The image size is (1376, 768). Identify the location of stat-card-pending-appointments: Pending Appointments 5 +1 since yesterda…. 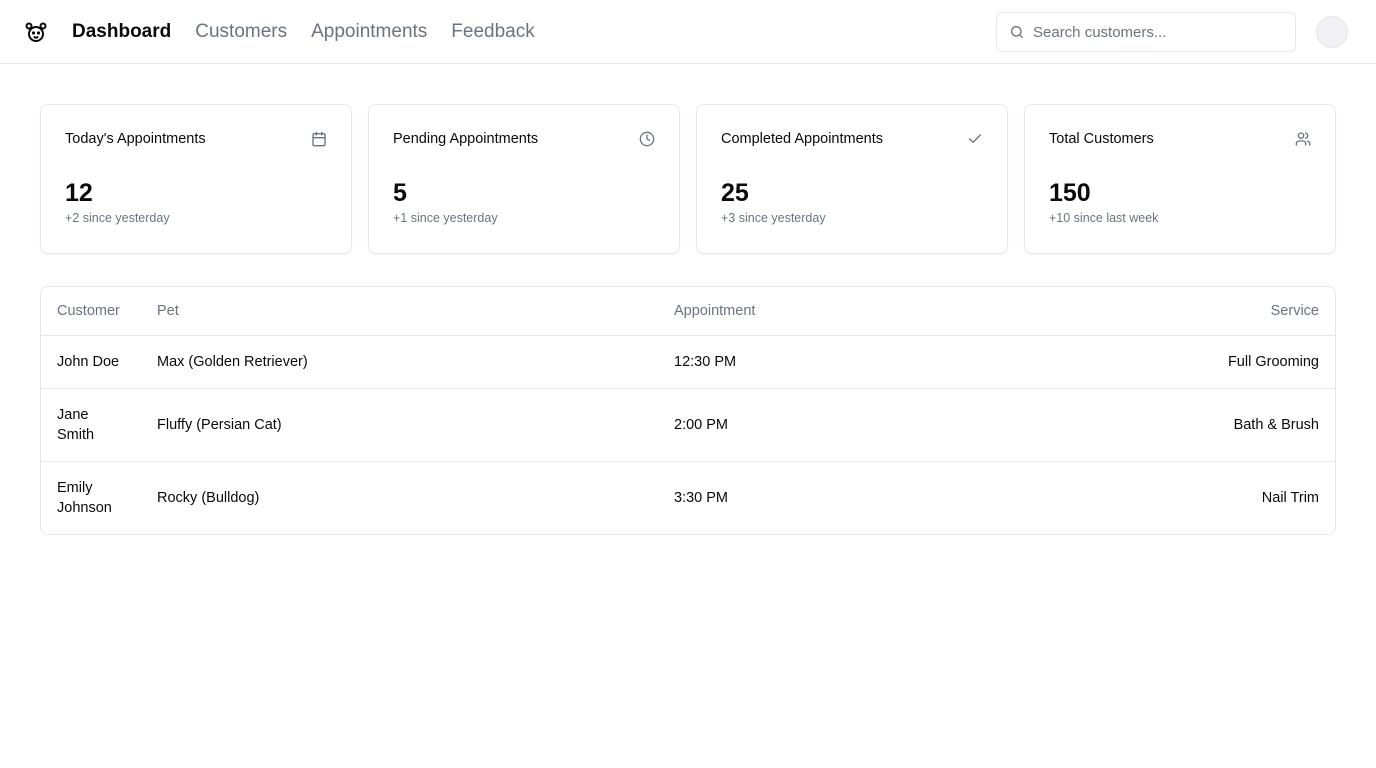
(524, 179).